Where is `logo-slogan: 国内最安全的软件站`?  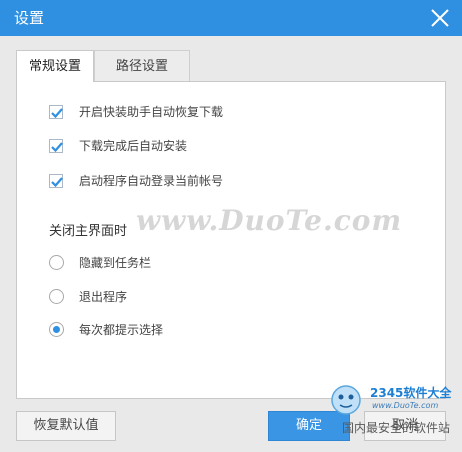
logo-slogan: 国内最安全的软件站 is located at coordinates (396, 428).